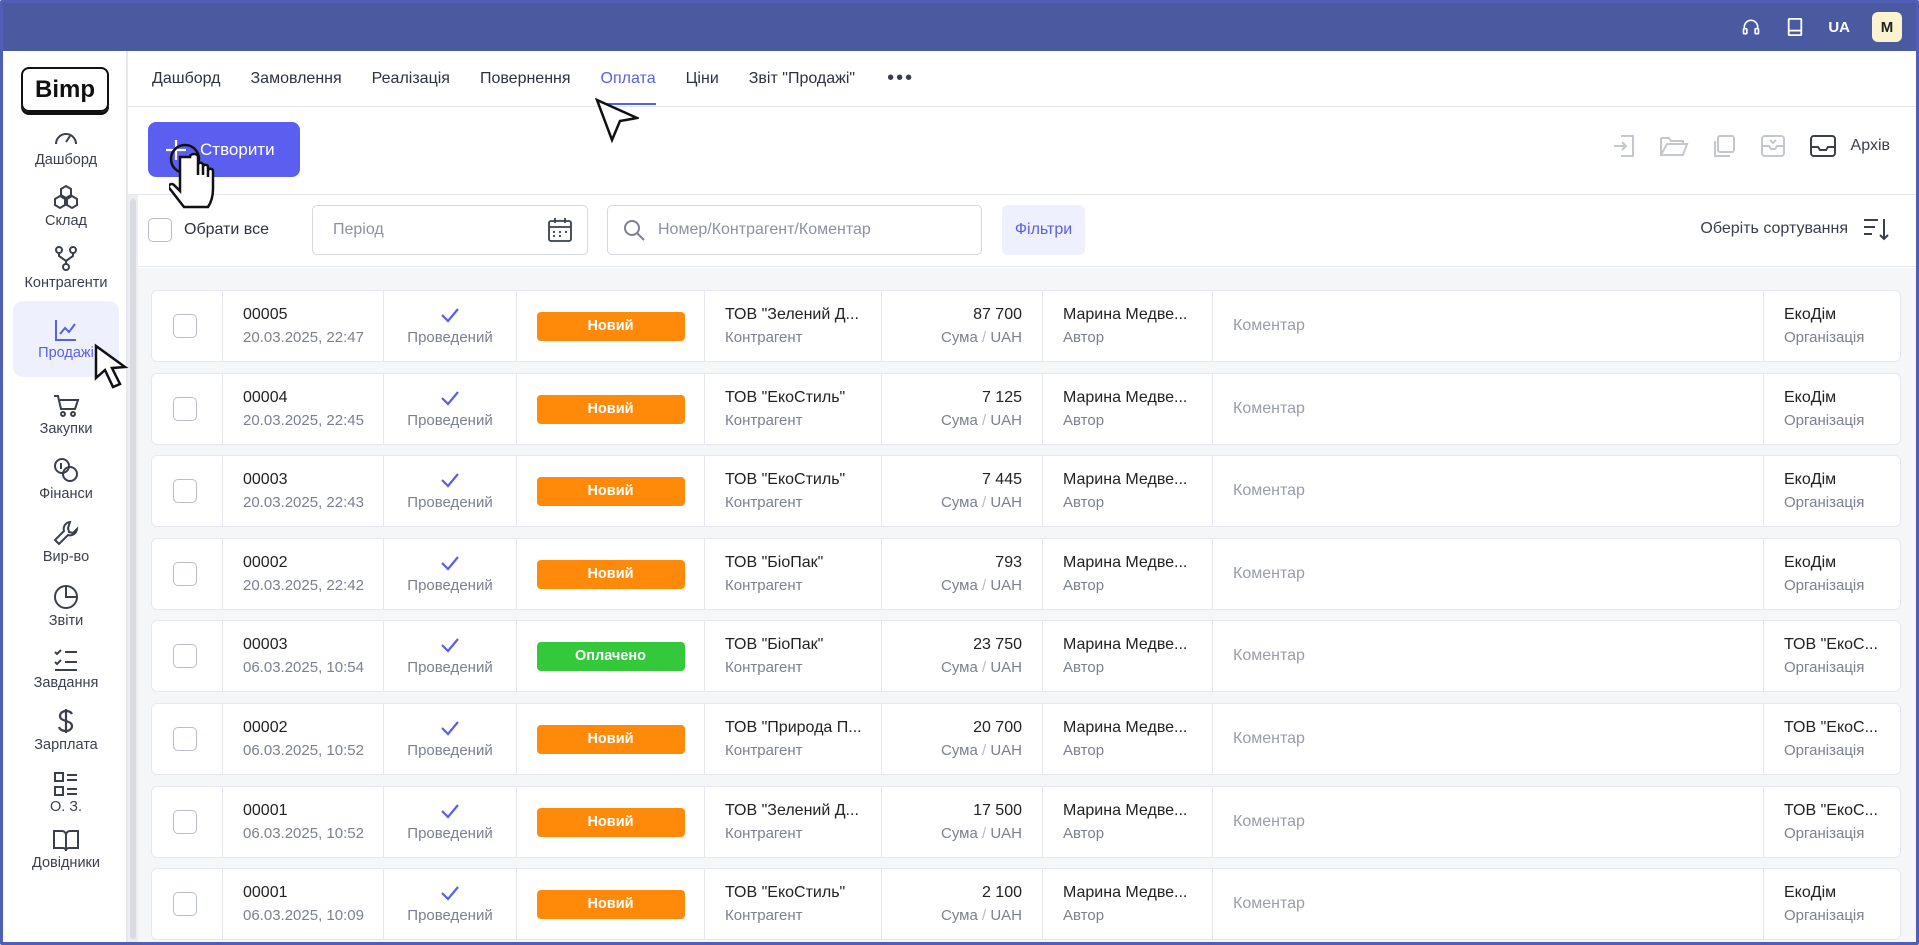 This screenshot has width=1919, height=945. Describe the element at coordinates (1624, 146) in the screenshot. I see `import-icon` at that location.